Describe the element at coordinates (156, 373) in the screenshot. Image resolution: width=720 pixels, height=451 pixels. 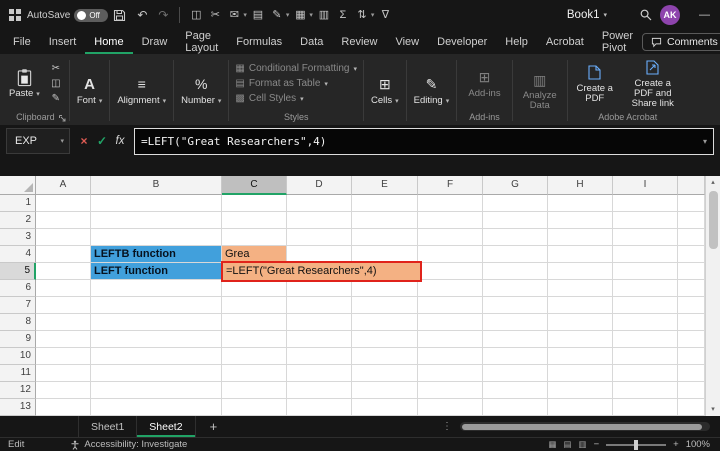
I see `cell-B11` at that location.